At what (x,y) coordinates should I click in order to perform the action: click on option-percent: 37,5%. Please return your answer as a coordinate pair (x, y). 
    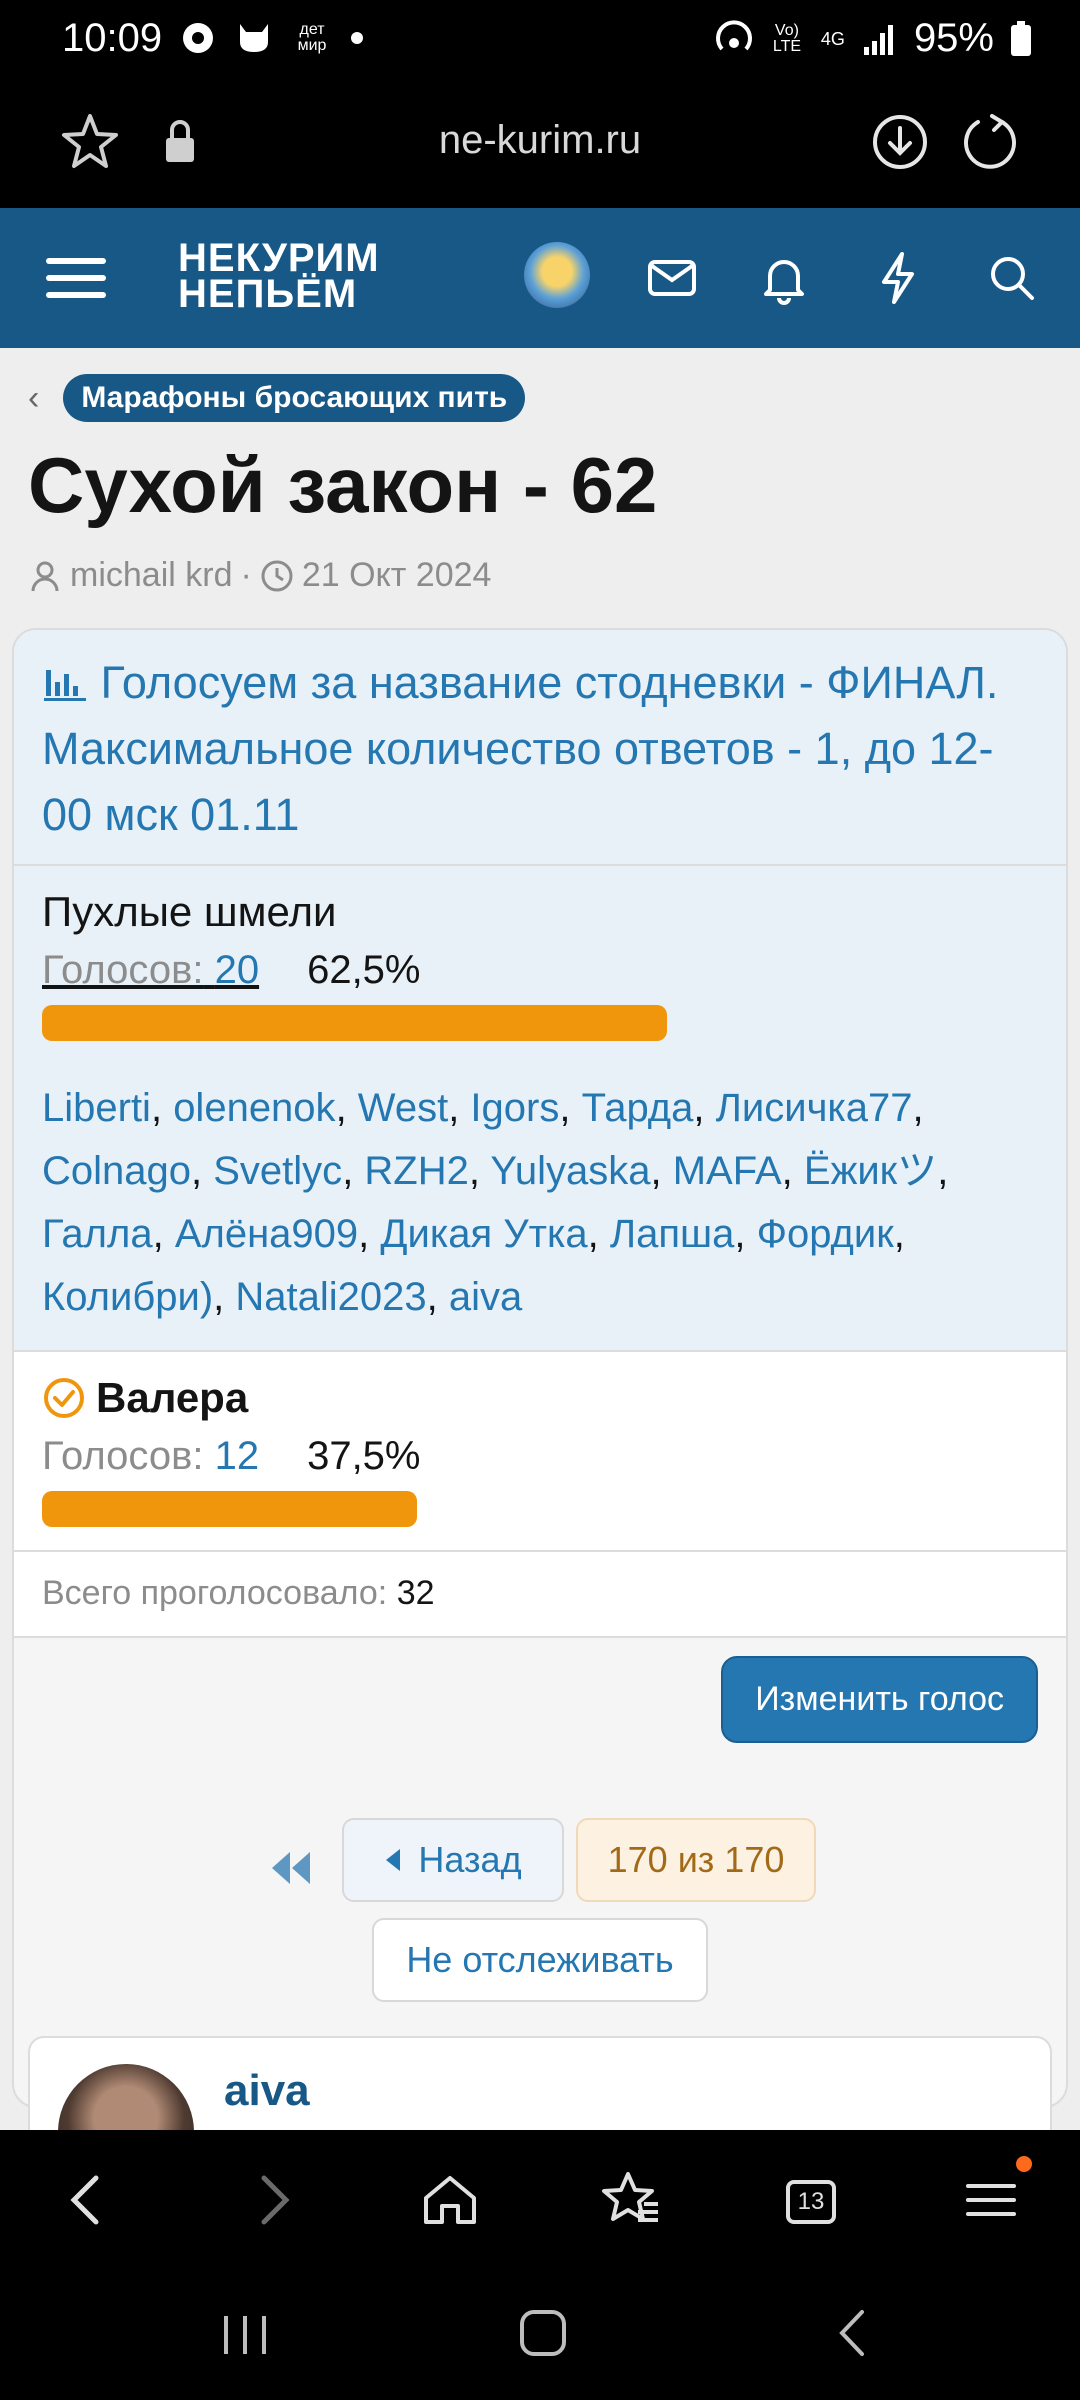
    Looking at the image, I should click on (364, 1456).